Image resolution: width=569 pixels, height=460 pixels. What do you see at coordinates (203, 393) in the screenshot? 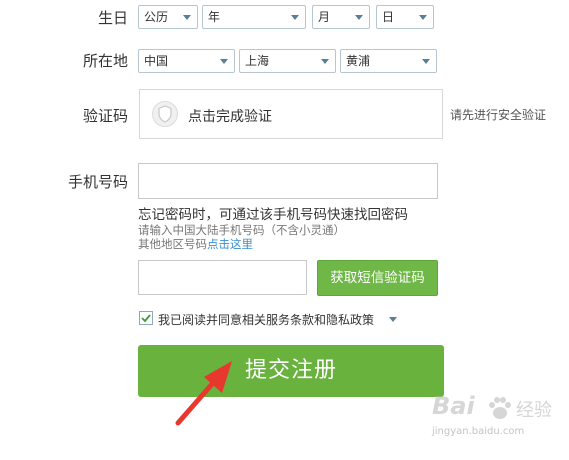
I see `red-pointer-arrow-icon` at bounding box center [203, 393].